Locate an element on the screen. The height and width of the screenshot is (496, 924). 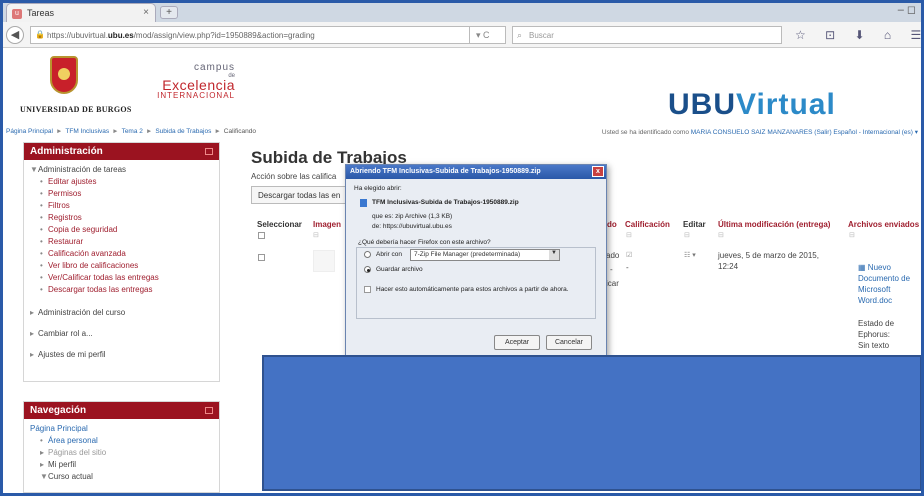
column-header-files: Archivos enviados is located at coordinates (883, 224).